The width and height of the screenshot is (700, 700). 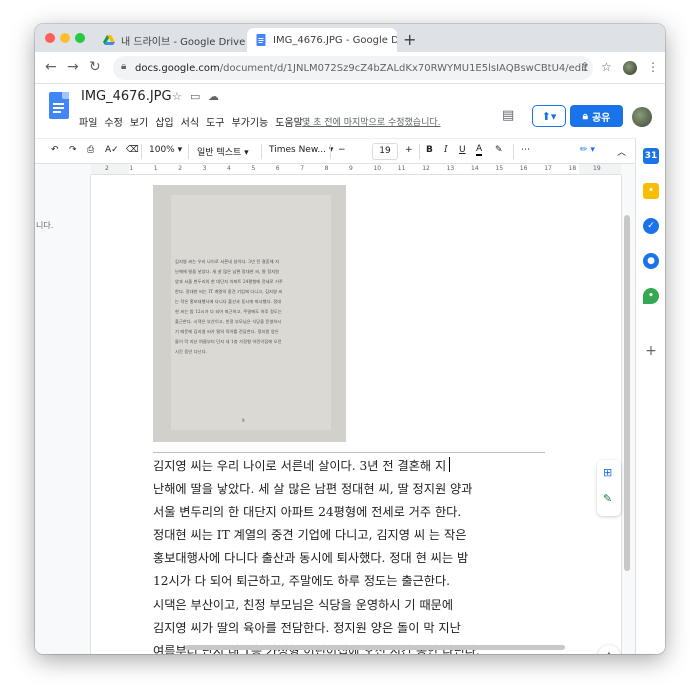 I want to click on contacts-icon: ●, so click(x=651, y=261).